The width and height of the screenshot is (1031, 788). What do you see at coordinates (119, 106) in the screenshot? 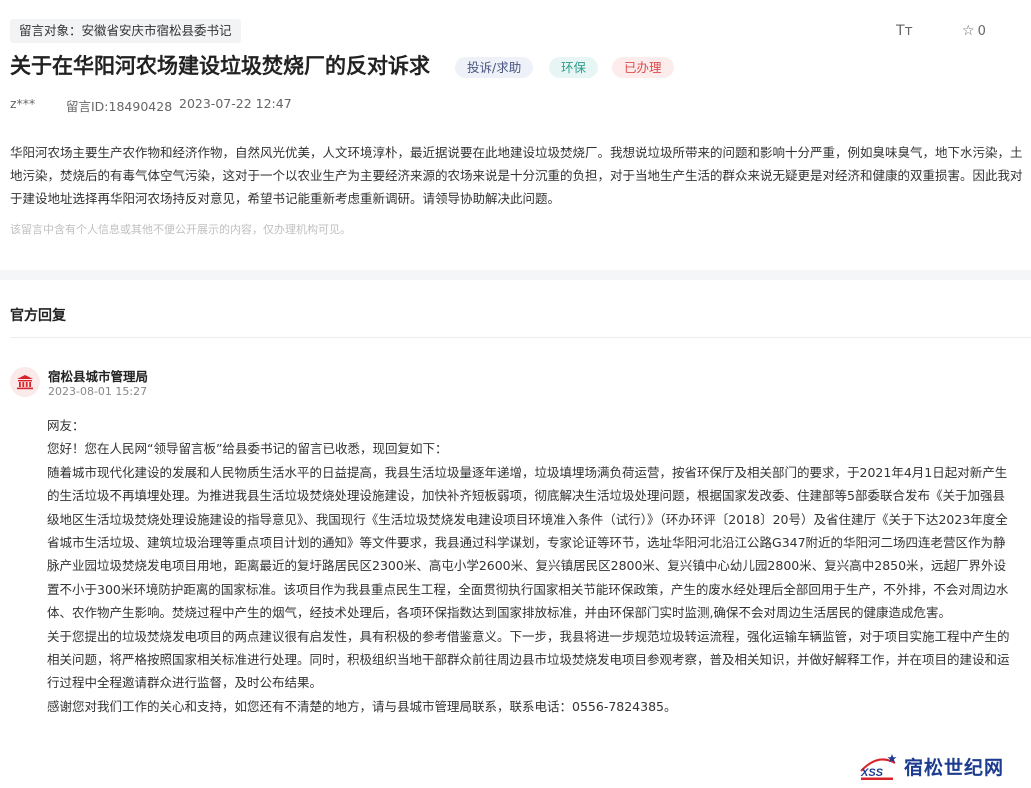
I see `message-id: 留言ID:18490428` at bounding box center [119, 106].